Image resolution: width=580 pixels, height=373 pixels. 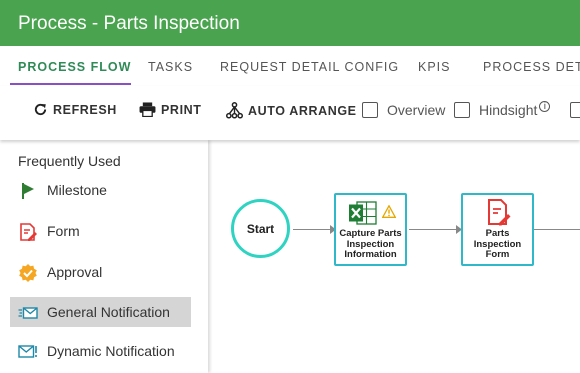 I want to click on flow-node-label: Capture Parts Inspection Information, so click(x=370, y=244).